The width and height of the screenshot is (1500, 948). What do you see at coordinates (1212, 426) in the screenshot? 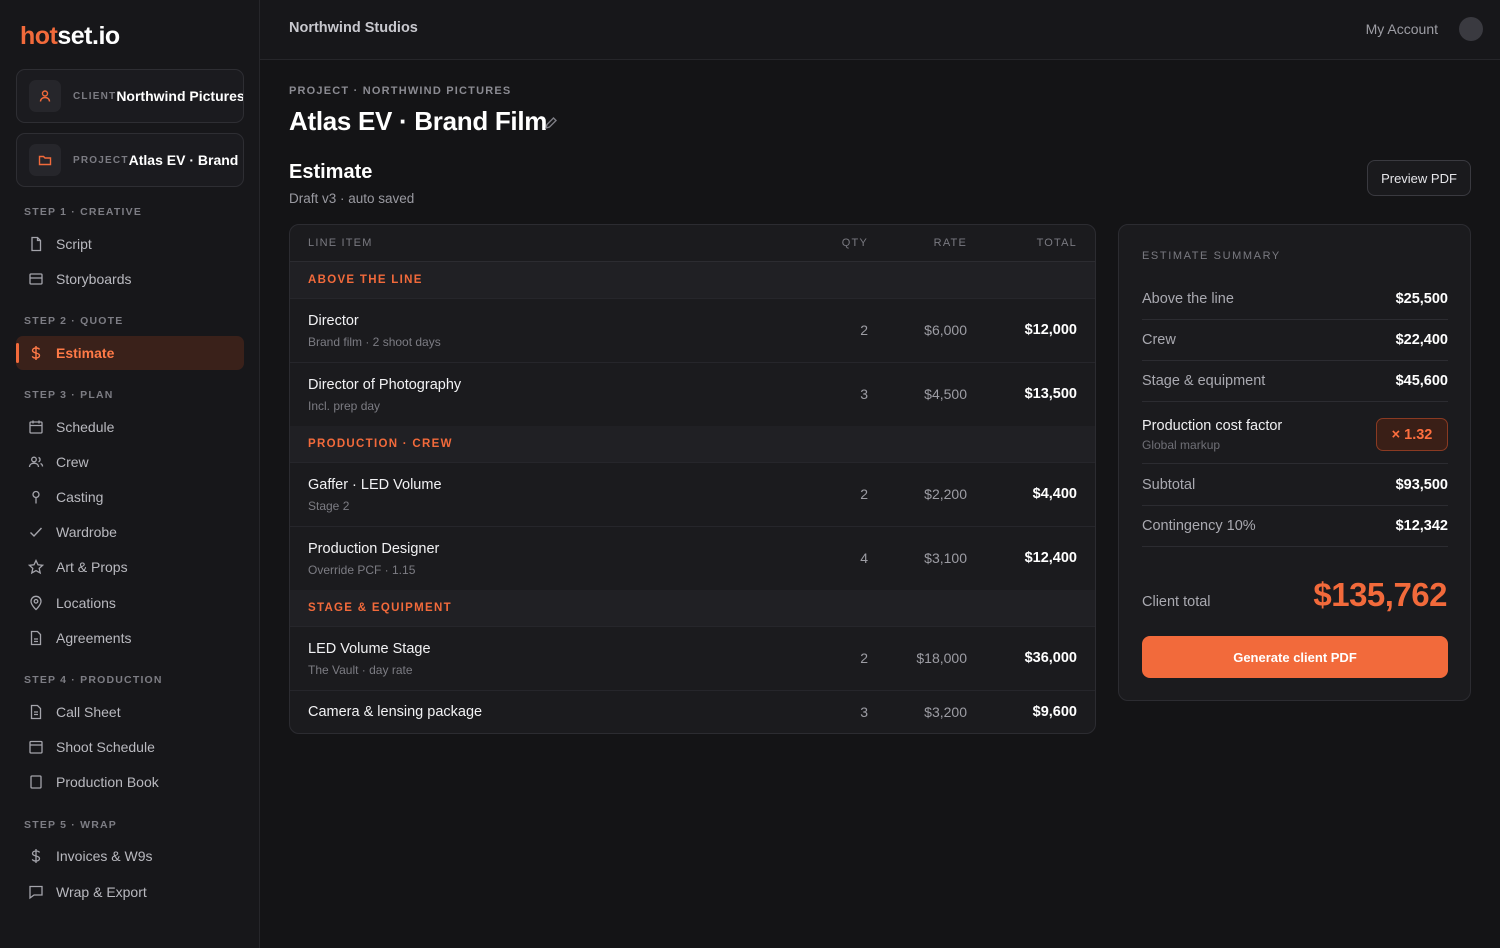
I see `pcf-label: Production cost factor` at bounding box center [1212, 426].